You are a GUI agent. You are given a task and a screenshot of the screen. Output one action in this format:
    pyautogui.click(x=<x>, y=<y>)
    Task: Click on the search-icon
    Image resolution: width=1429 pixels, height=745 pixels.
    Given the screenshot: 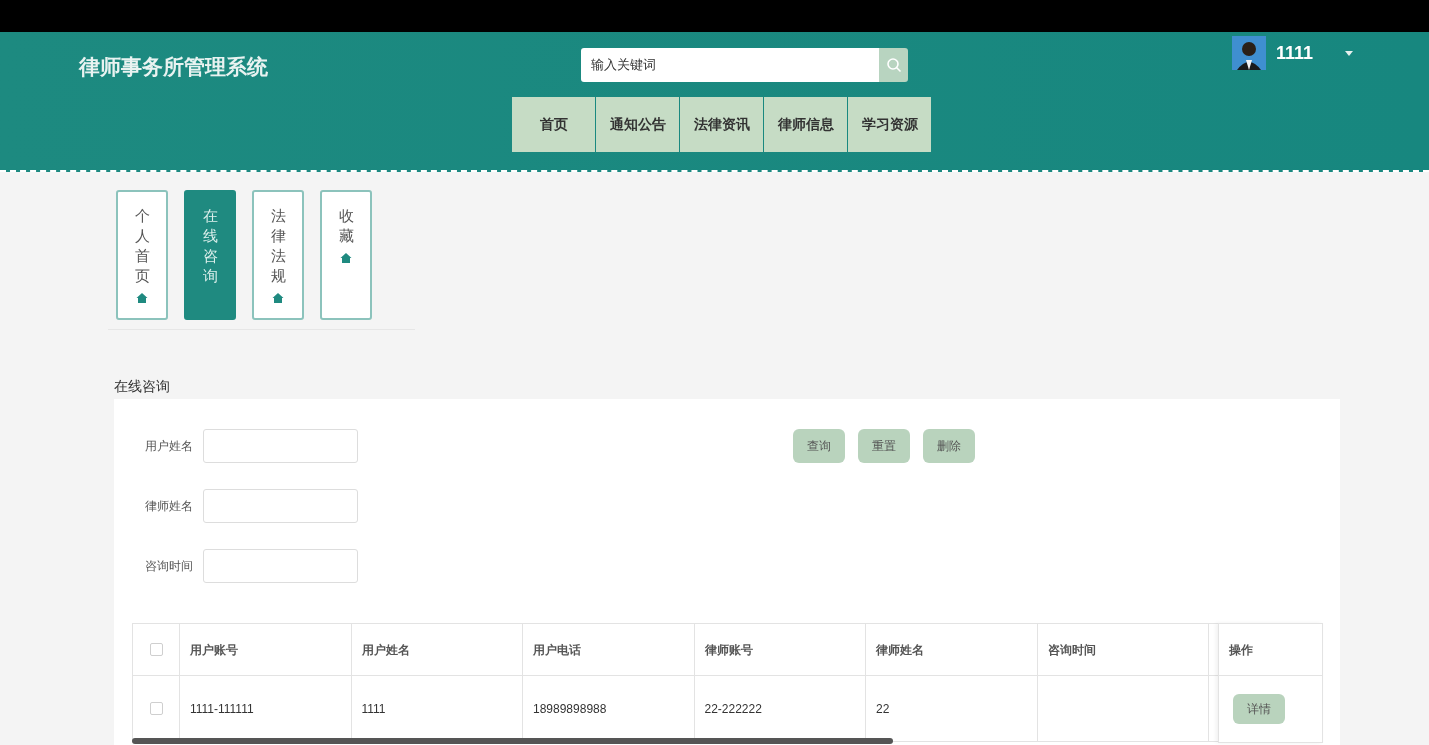 What is the action you would take?
    pyautogui.click(x=893, y=65)
    